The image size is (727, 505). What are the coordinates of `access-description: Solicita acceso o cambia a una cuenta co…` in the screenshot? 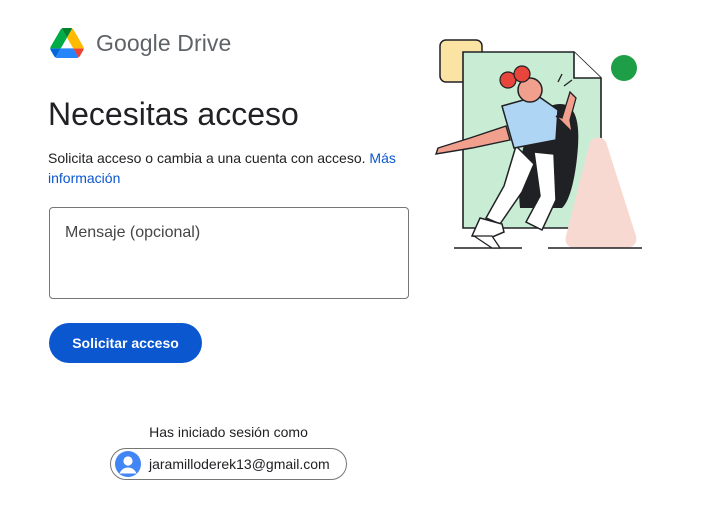 It's located at (230, 168).